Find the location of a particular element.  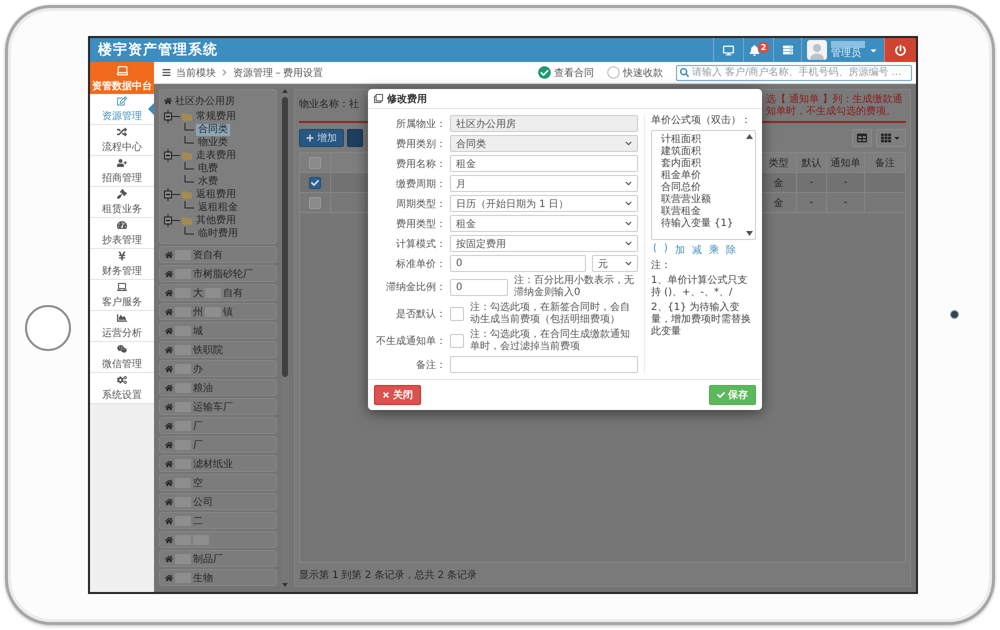

tree-node: 常规费用 is located at coordinates (216, 116).